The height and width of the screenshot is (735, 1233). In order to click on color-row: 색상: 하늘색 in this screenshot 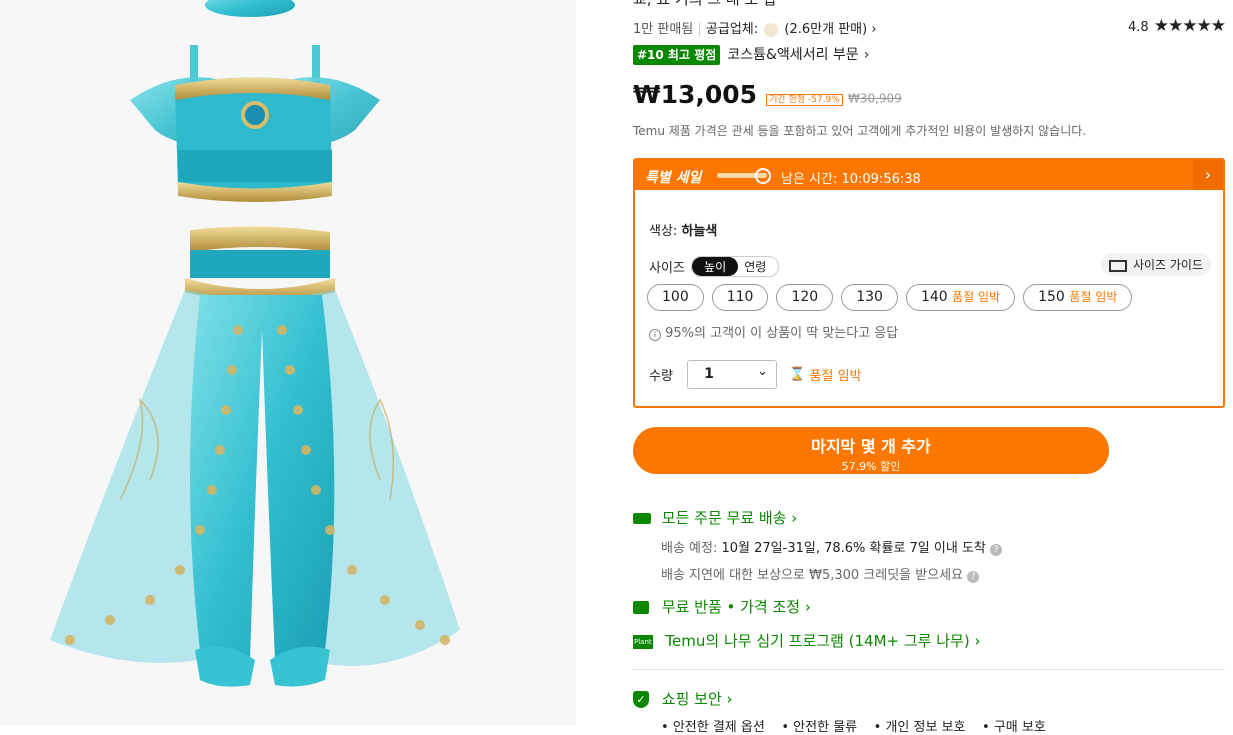, I will do `click(683, 229)`.